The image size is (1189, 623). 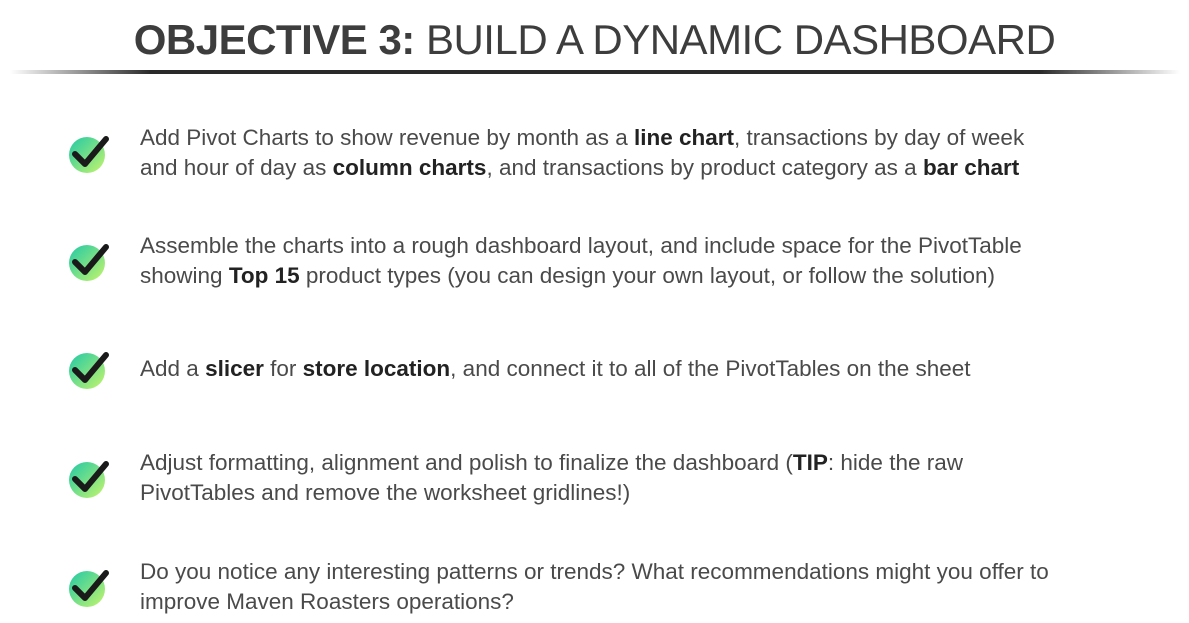 I want to click on text-run: showing, so click(x=184, y=275).